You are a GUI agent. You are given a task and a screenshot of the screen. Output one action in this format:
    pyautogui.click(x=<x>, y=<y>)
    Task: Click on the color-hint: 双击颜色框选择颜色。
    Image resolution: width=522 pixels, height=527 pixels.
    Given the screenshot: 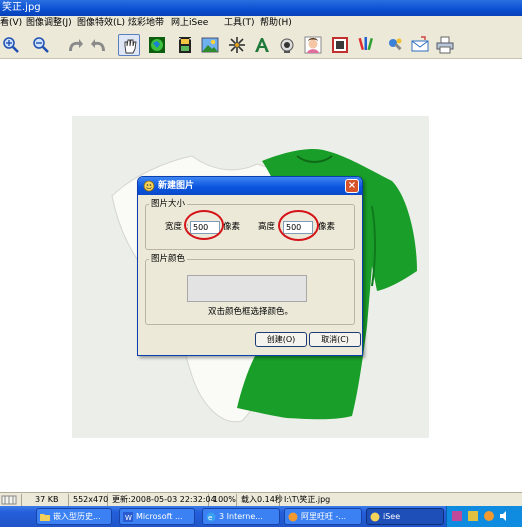 What is the action you would take?
    pyautogui.click(x=251, y=312)
    